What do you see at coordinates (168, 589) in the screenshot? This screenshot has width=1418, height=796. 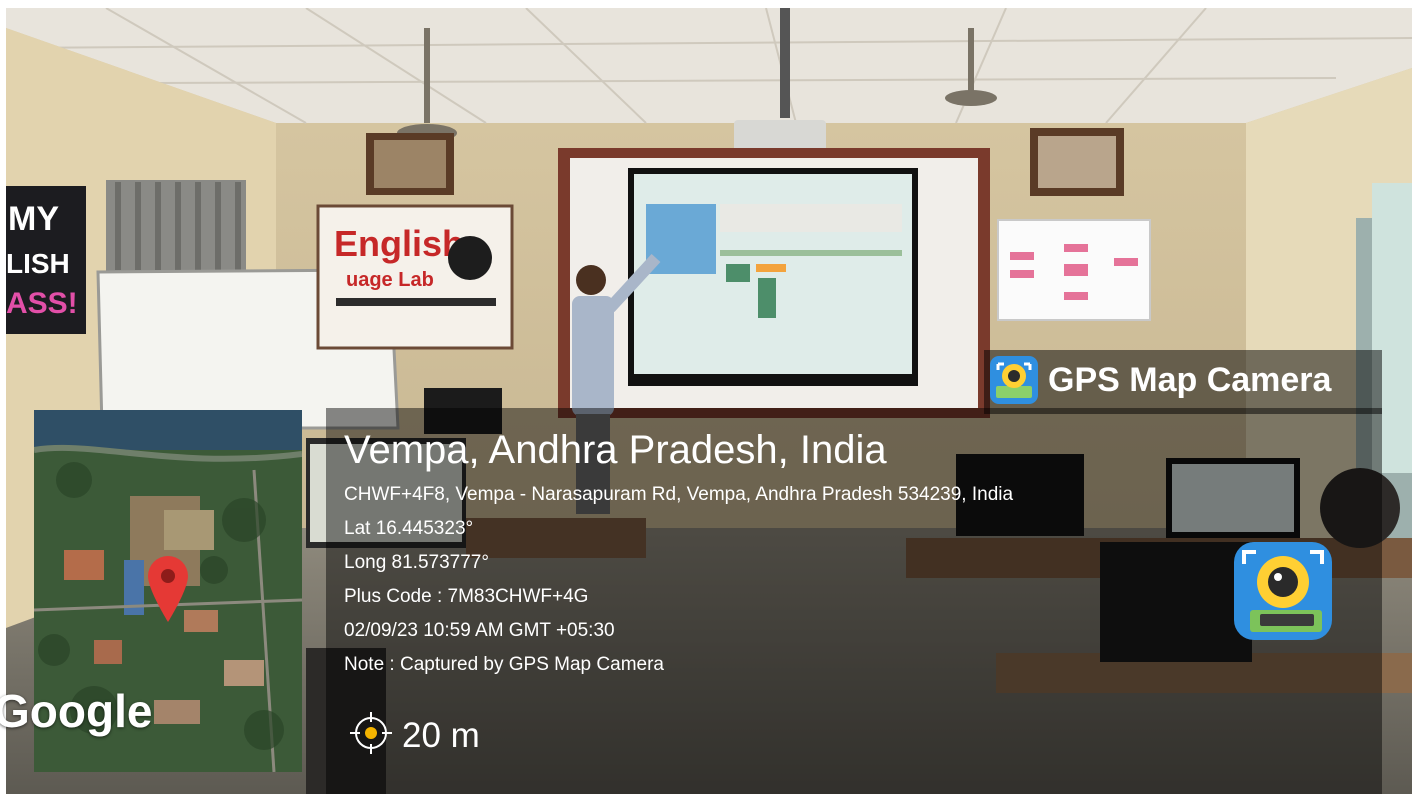 I see `map-pin-icon` at bounding box center [168, 589].